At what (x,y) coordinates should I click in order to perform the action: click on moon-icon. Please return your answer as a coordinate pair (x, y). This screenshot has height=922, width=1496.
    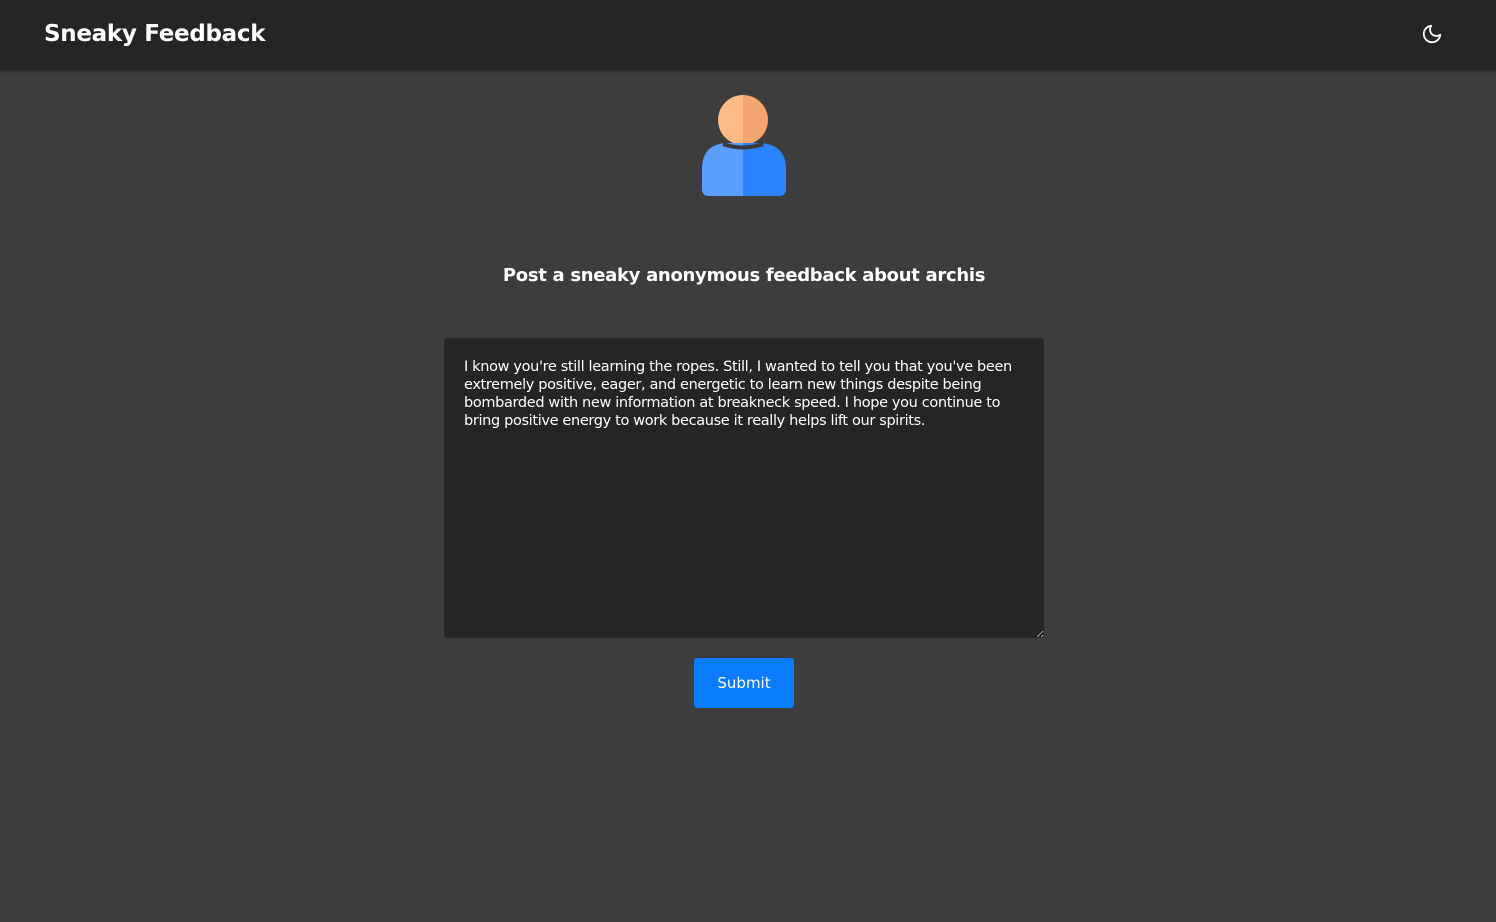
    Looking at the image, I should click on (1432, 34).